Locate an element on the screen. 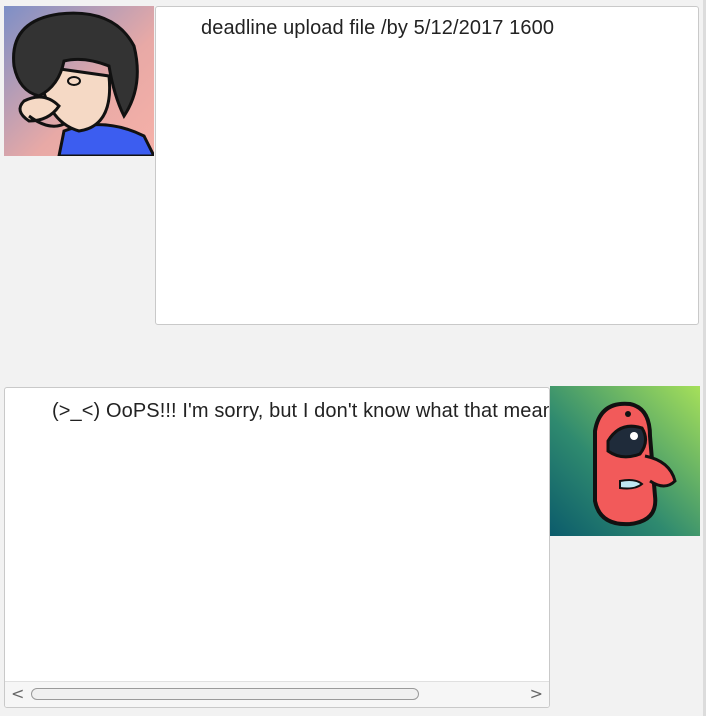 This screenshot has width=706, height=716. scrollbar-track is located at coordinates (277, 694).